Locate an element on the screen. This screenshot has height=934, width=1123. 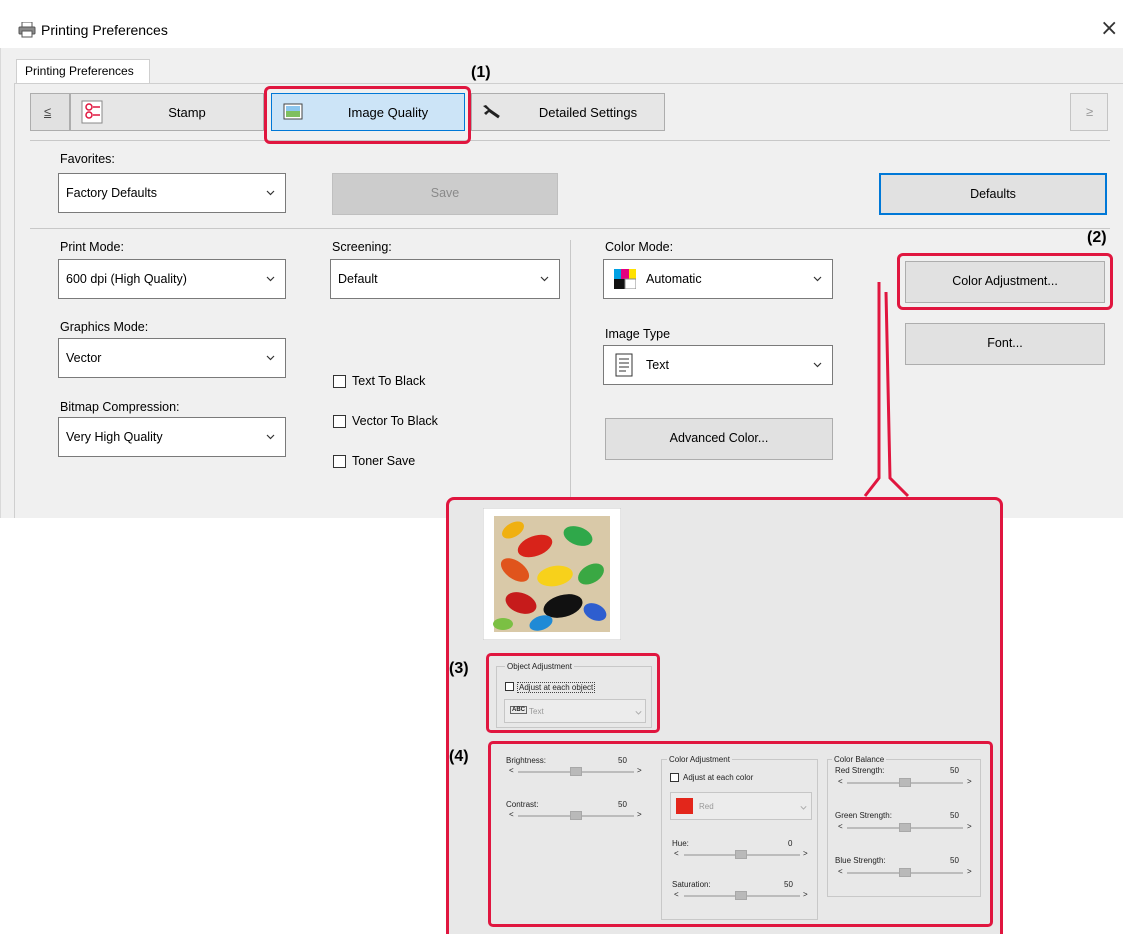
blue-strength-value: 50 is located at coordinates (954, 860).